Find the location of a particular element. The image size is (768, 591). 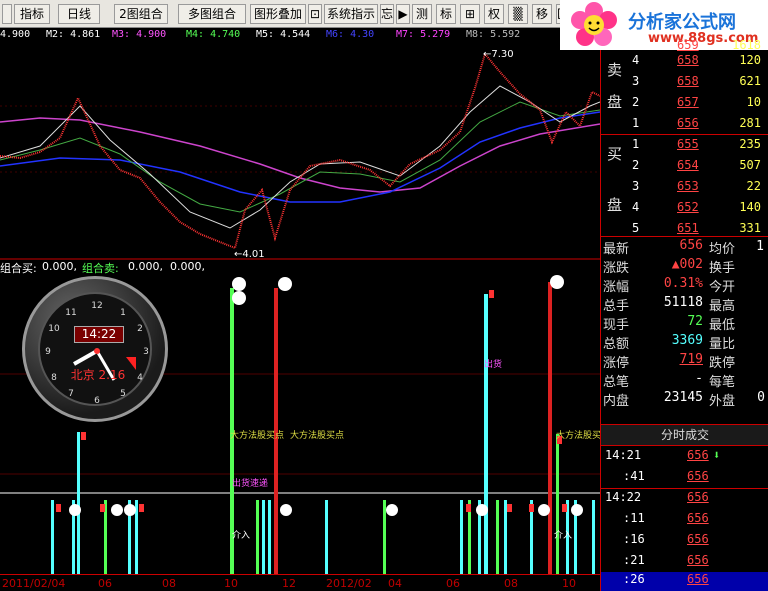

indicator-header: 组合买: 0.000, 组合卖: 0.000, 0.000, is located at coordinates (300, 267).